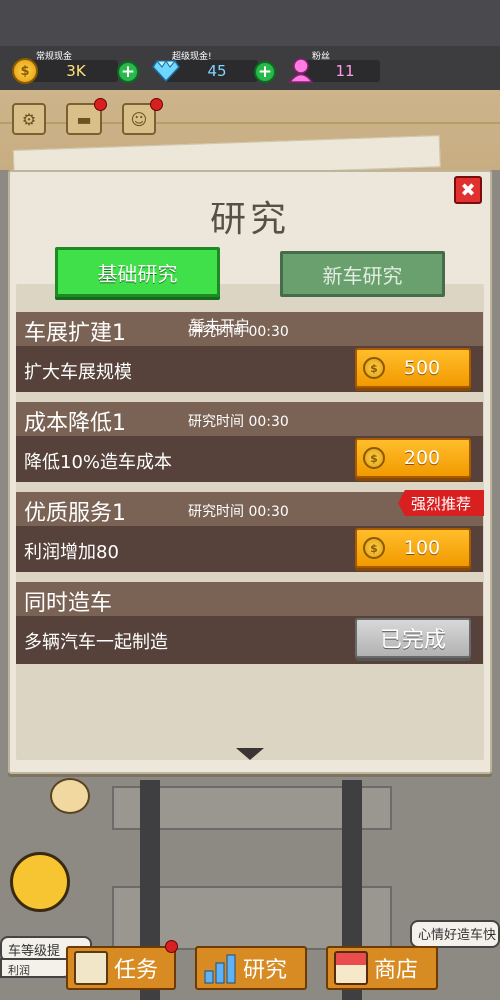 The height and width of the screenshot is (1000, 500). Describe the element at coordinates (98, 462) in the screenshot. I see `research-item-desc: 降低10%造车成本` at that location.